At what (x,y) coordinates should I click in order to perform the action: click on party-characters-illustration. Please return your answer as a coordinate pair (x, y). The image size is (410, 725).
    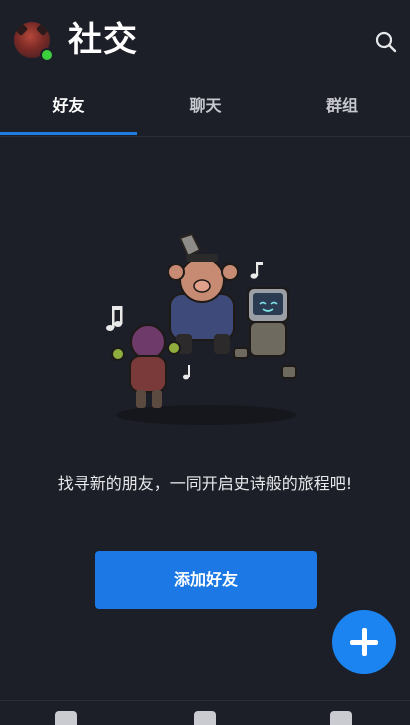
    Looking at the image, I should click on (201, 328).